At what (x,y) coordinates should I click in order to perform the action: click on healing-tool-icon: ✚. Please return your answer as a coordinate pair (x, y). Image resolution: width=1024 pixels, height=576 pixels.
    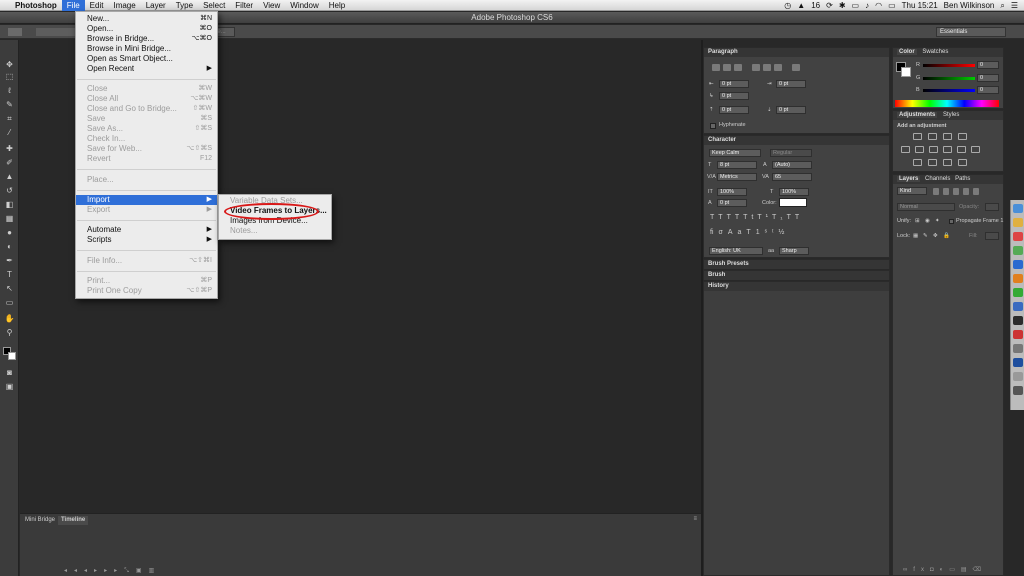
    Looking at the image, I should click on (9, 148).